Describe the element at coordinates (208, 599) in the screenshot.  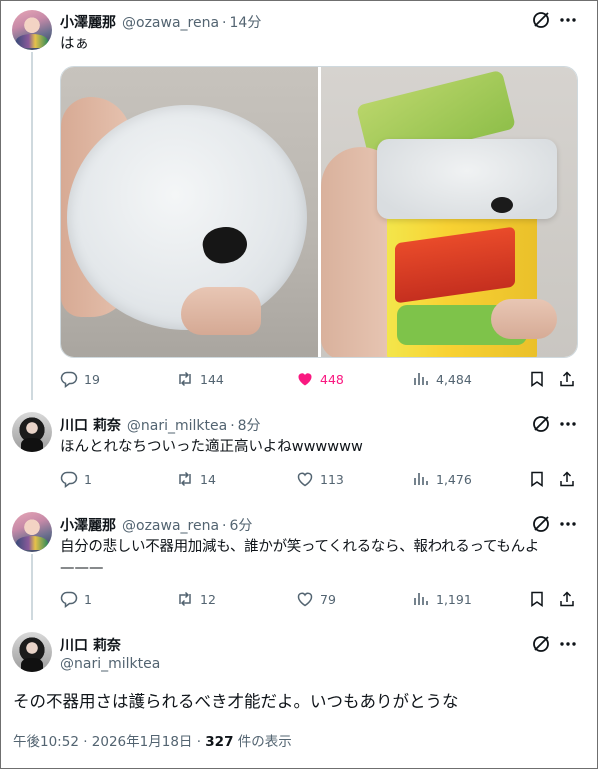
I see `retweet-count: 12` at that location.